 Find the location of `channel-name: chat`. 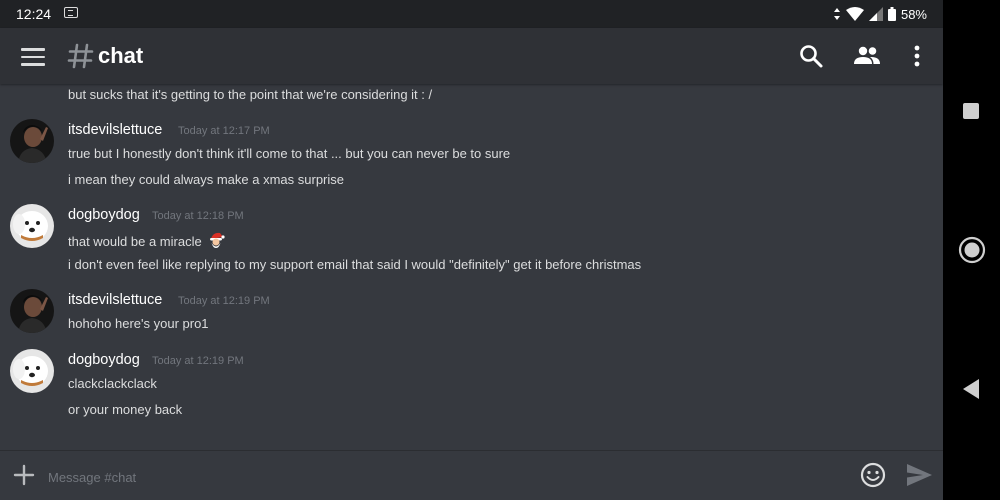

channel-name: chat is located at coordinates (121, 55).